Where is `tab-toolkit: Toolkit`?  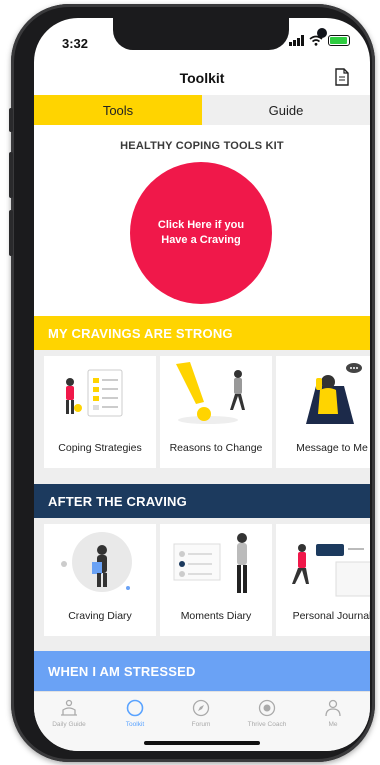
tab-toolkit: Toolkit is located at coordinates (135, 713).